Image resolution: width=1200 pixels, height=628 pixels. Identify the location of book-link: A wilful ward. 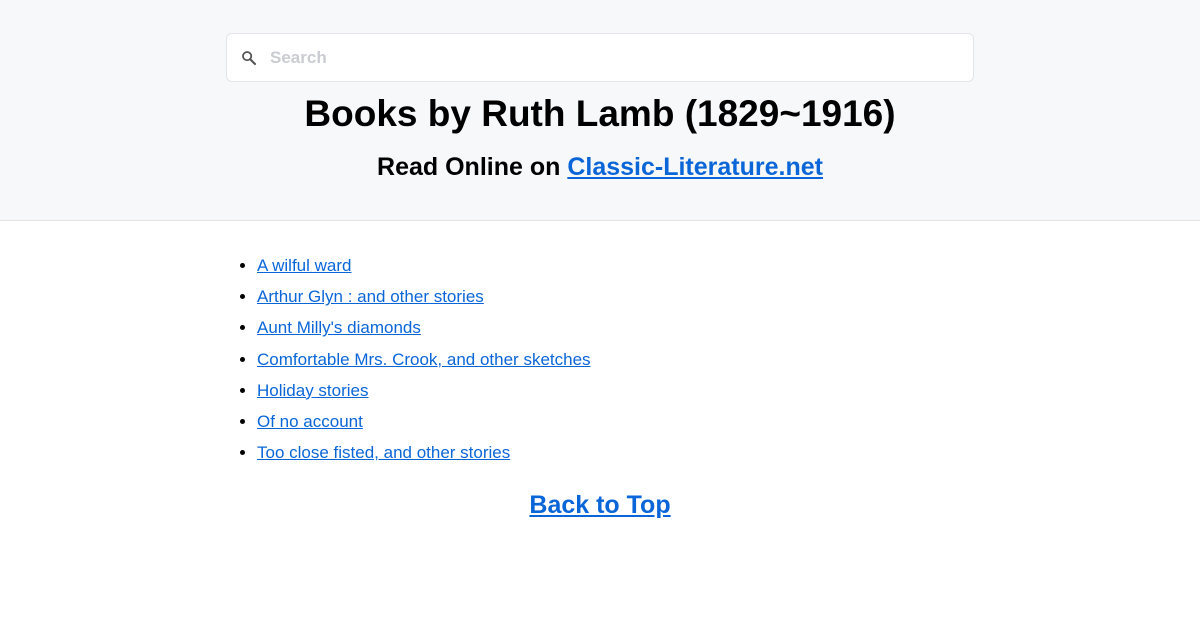
(304, 265).